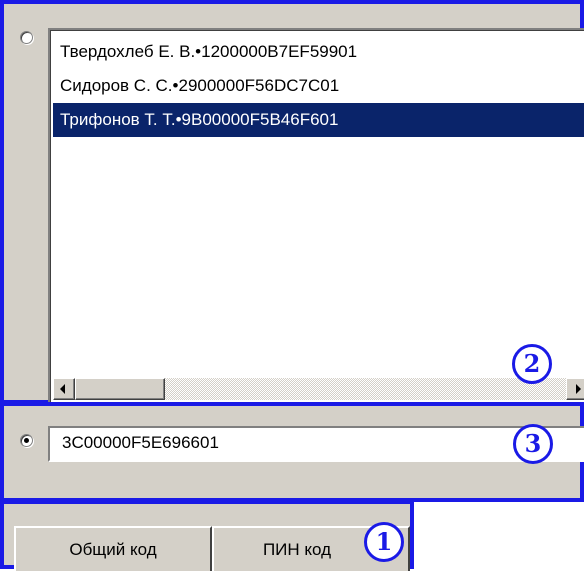  What do you see at coordinates (113, 548) in the screenshot?
I see `tab-common-code: Общий код` at bounding box center [113, 548].